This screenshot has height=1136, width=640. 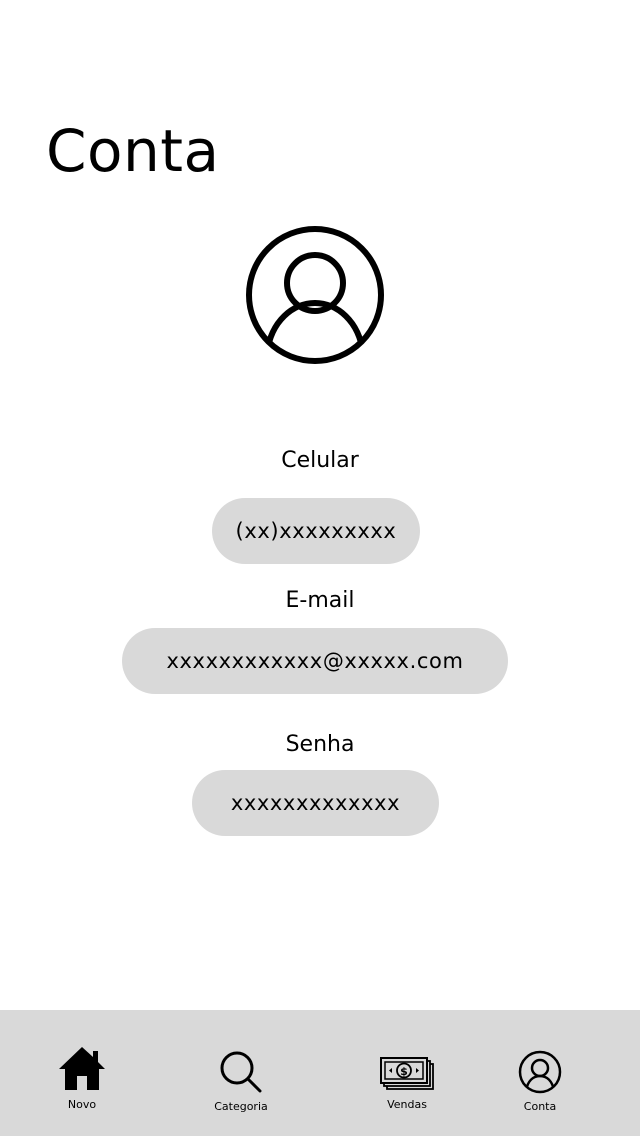 I want to click on tab-conta: Conta, so click(x=540, y=1073).